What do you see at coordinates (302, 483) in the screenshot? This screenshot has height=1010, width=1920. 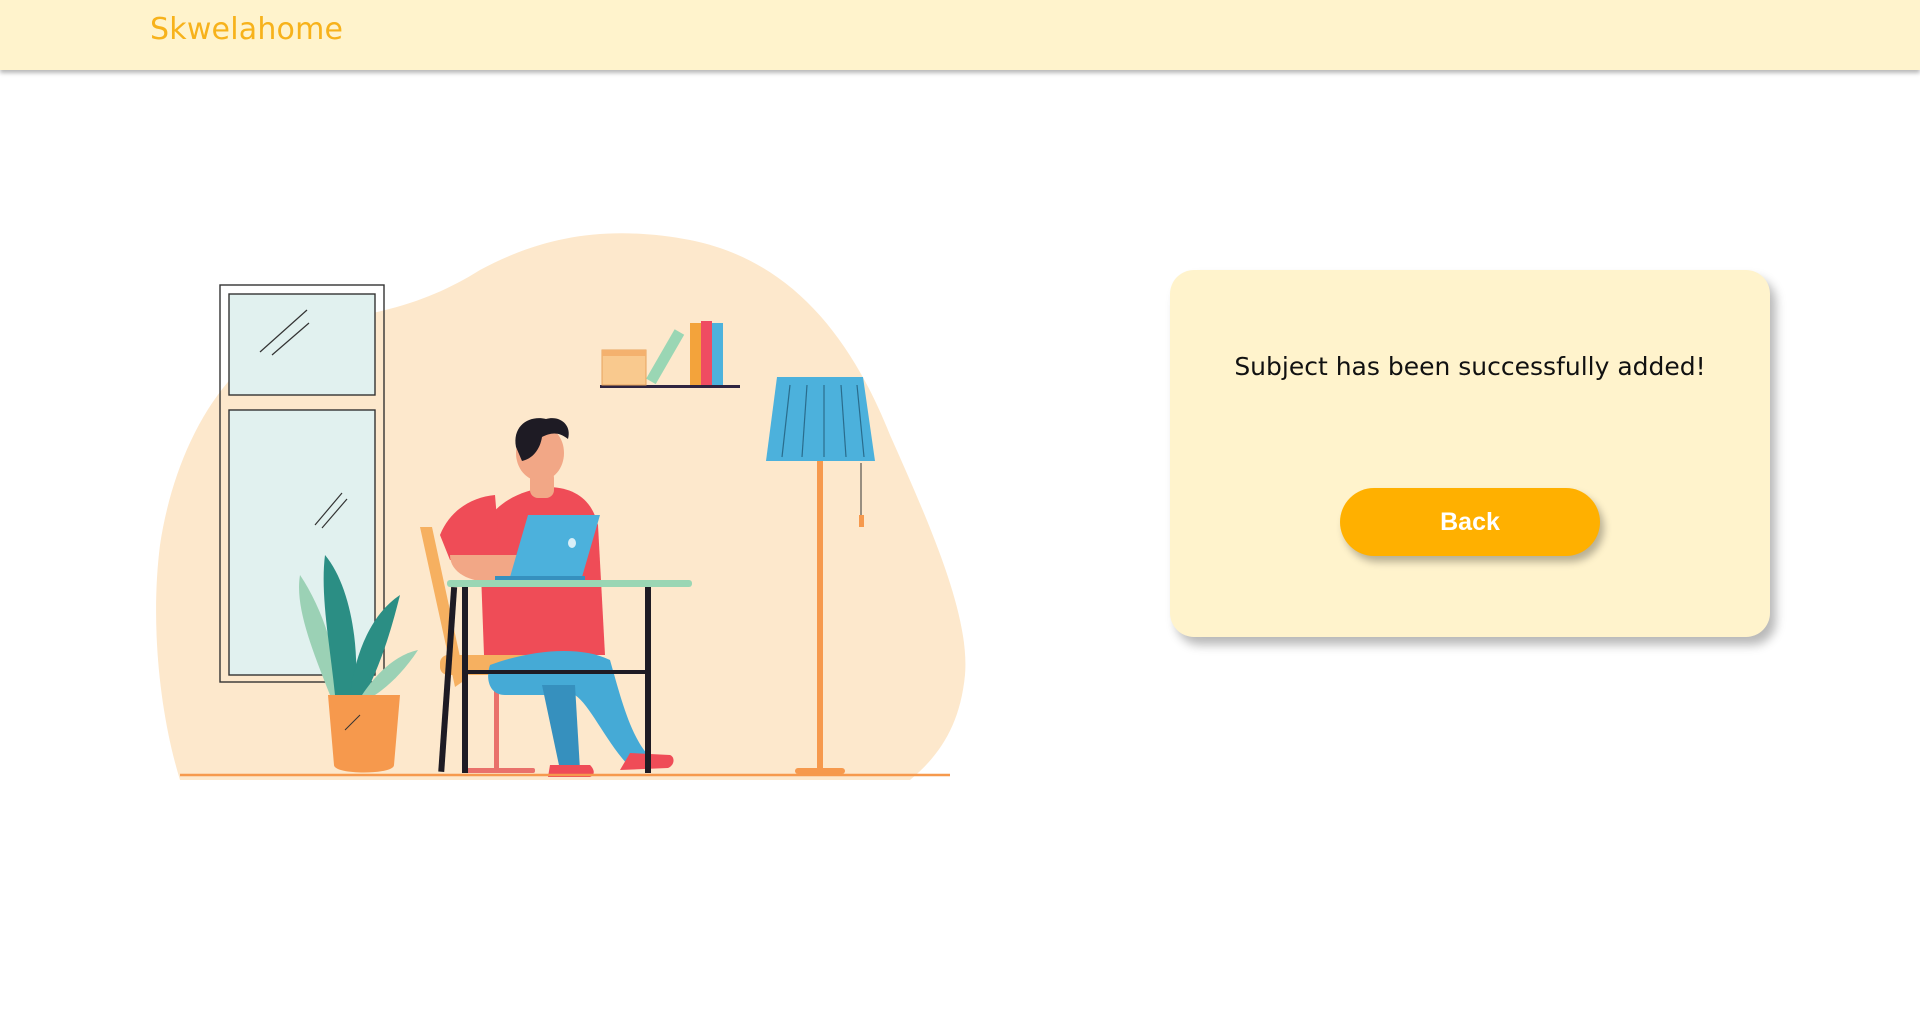 I see `window-icon` at bounding box center [302, 483].